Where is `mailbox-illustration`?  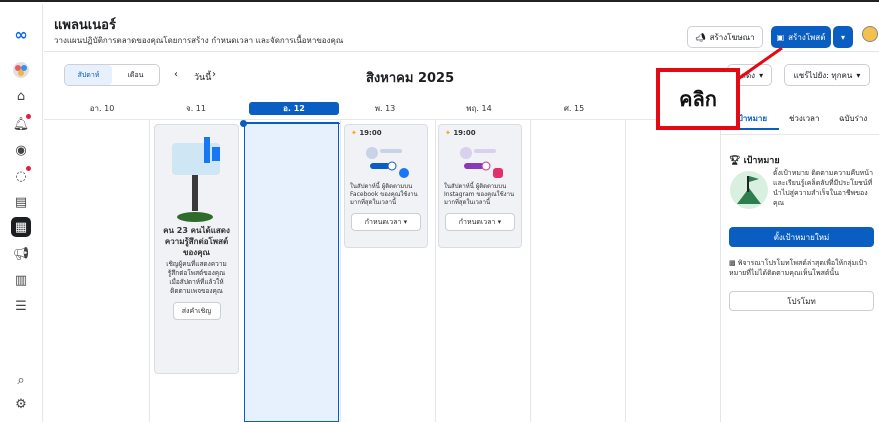
mailbox-illustration is located at coordinates (195, 179).